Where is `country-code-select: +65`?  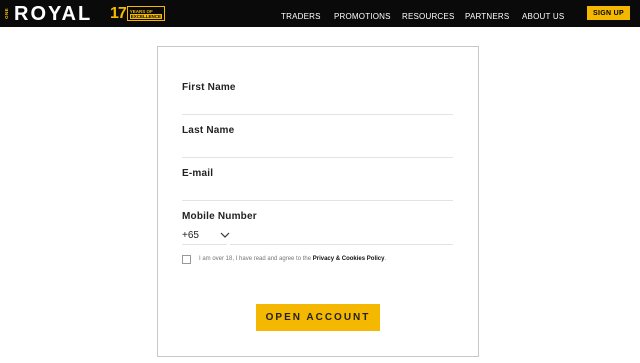
country-code-select: +65 is located at coordinates (190, 235).